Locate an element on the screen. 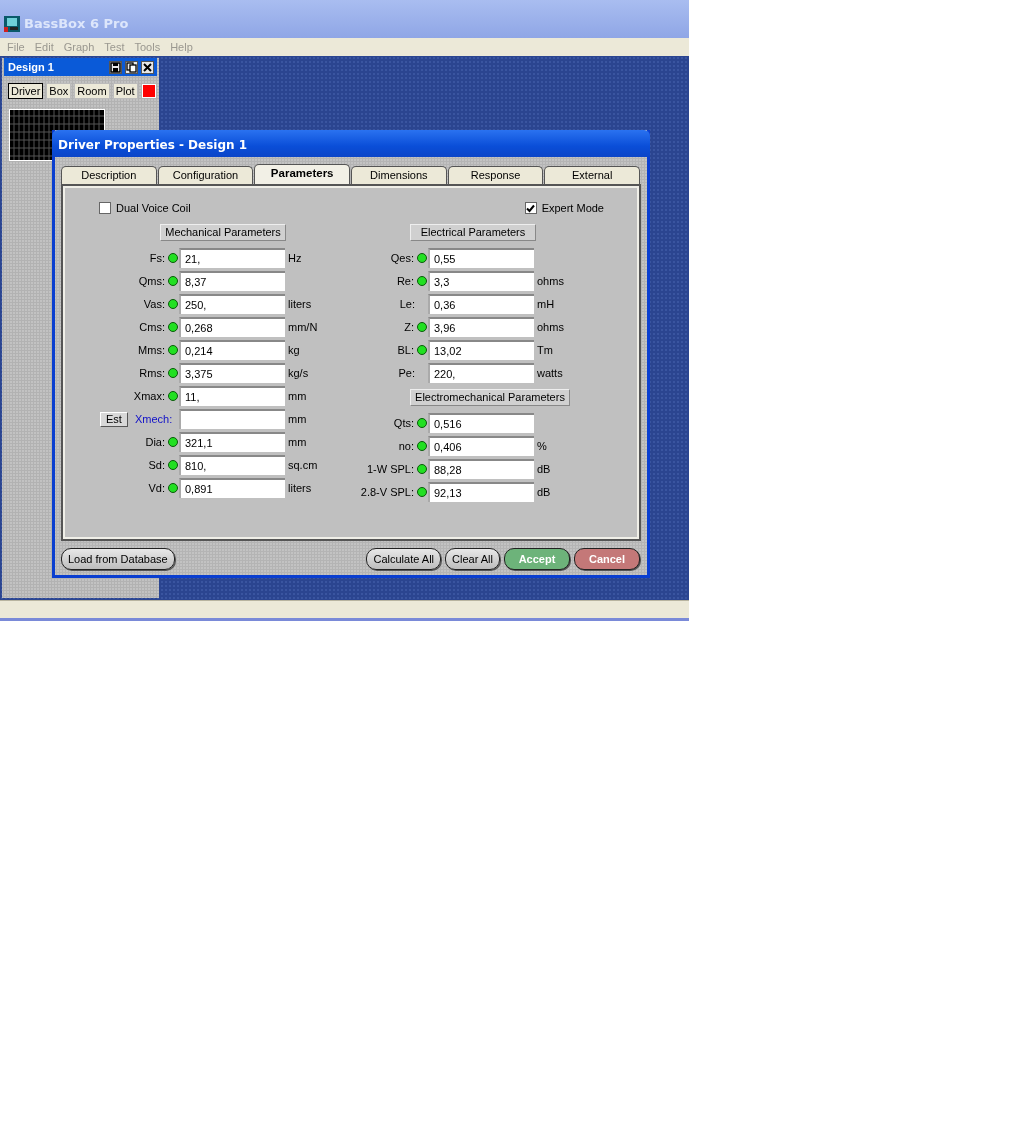 Image resolution: width=1024 pixels, height=1122 pixels. unit-label: watts is located at coordinates (550, 373).